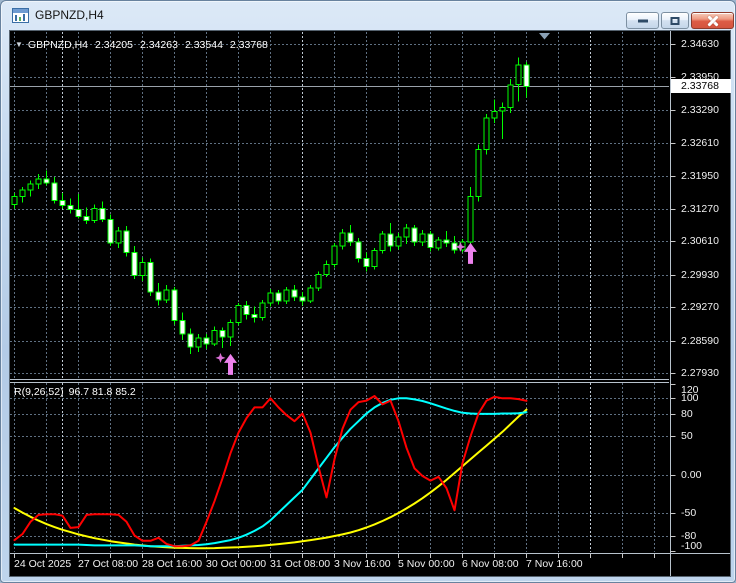  Describe the element at coordinates (690, 398) in the screenshot. I see `indicator-axis-label: 100` at that location.